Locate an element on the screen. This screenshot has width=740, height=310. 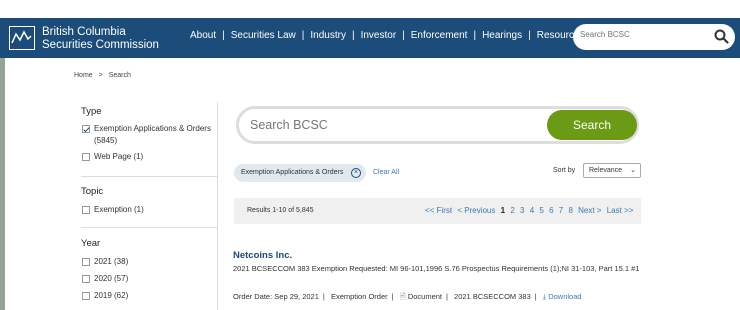
logo-icon is located at coordinates (22, 38).